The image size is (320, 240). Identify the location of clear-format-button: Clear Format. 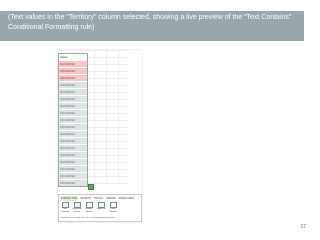
(113, 209).